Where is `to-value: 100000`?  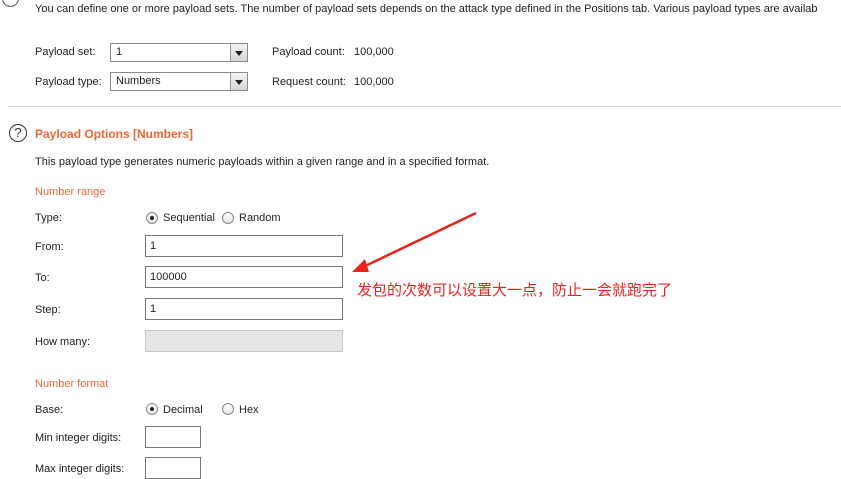 to-value: 100000 is located at coordinates (168, 277).